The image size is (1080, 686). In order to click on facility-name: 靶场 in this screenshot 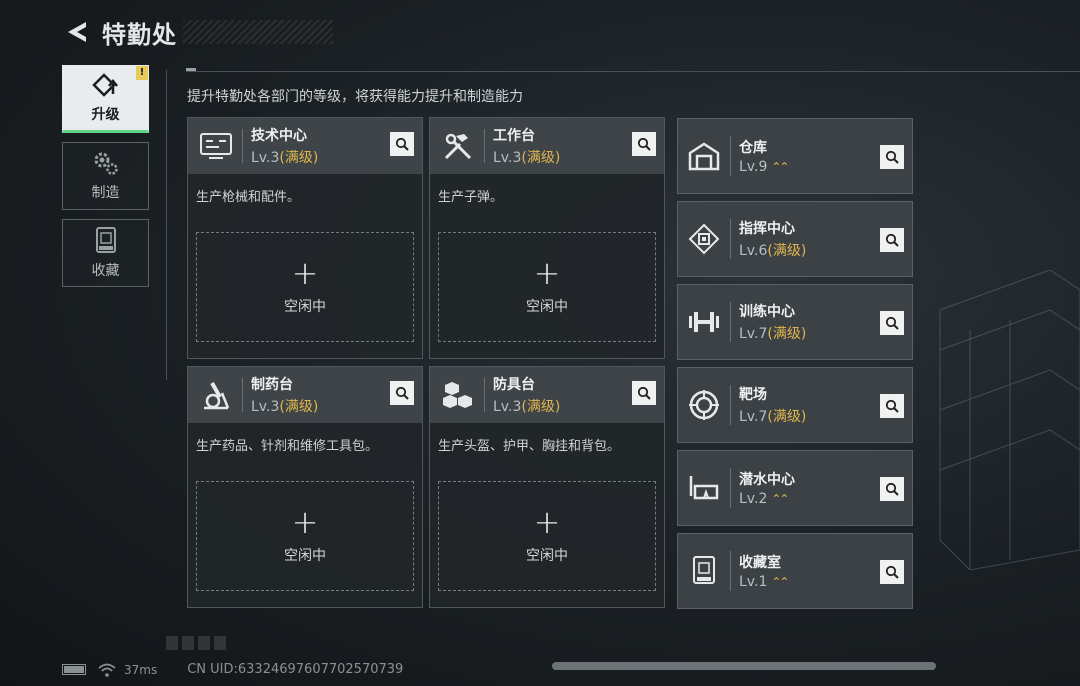, I will do `click(753, 395)`.